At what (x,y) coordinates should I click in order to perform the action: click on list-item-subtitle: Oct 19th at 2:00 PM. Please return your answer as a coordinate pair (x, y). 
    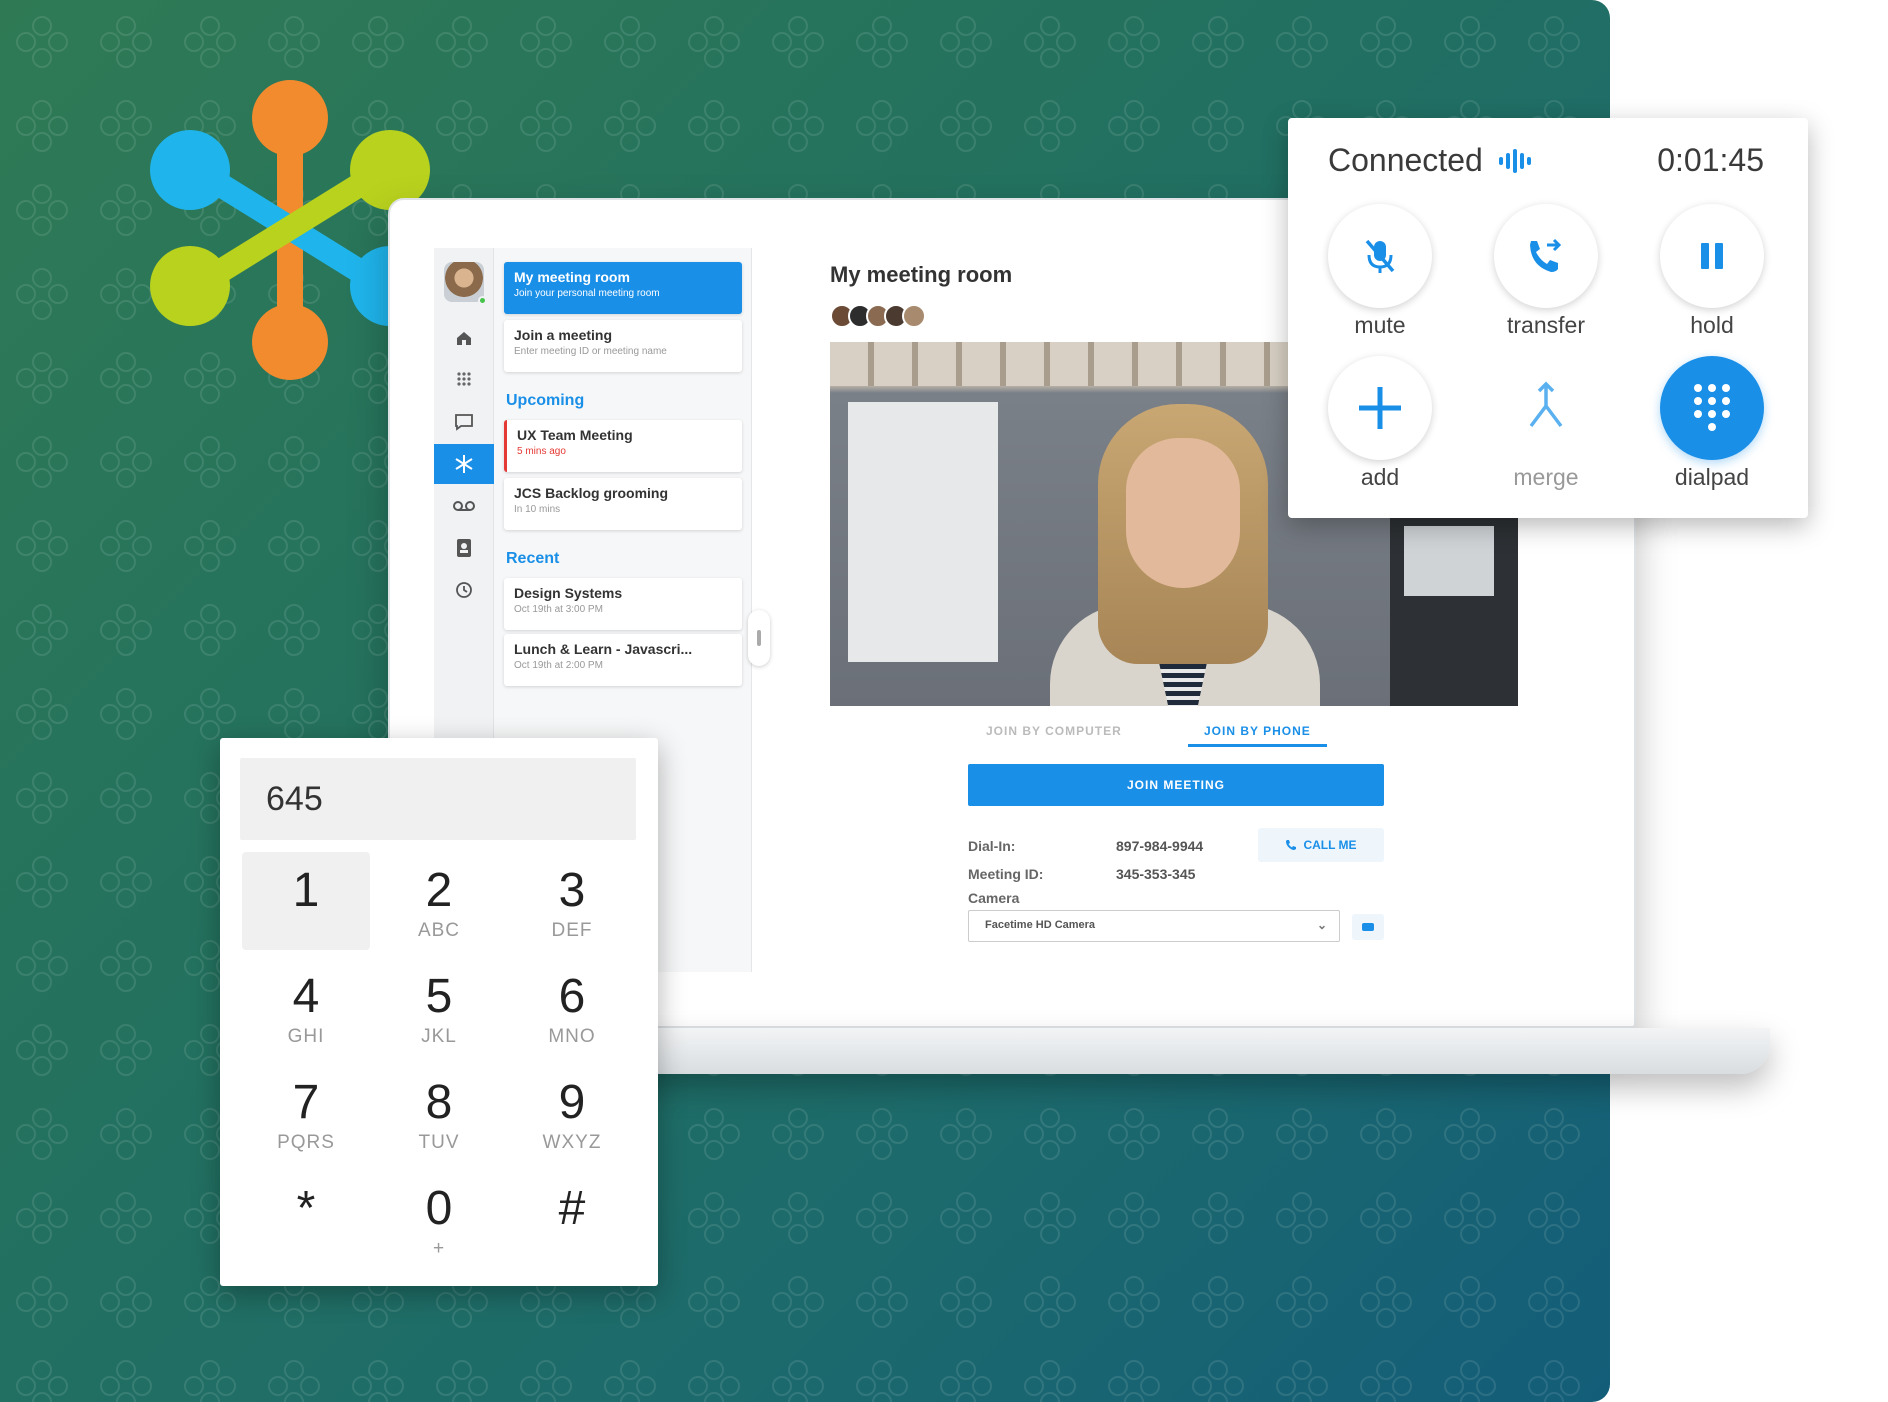
    Looking at the image, I should click on (558, 665).